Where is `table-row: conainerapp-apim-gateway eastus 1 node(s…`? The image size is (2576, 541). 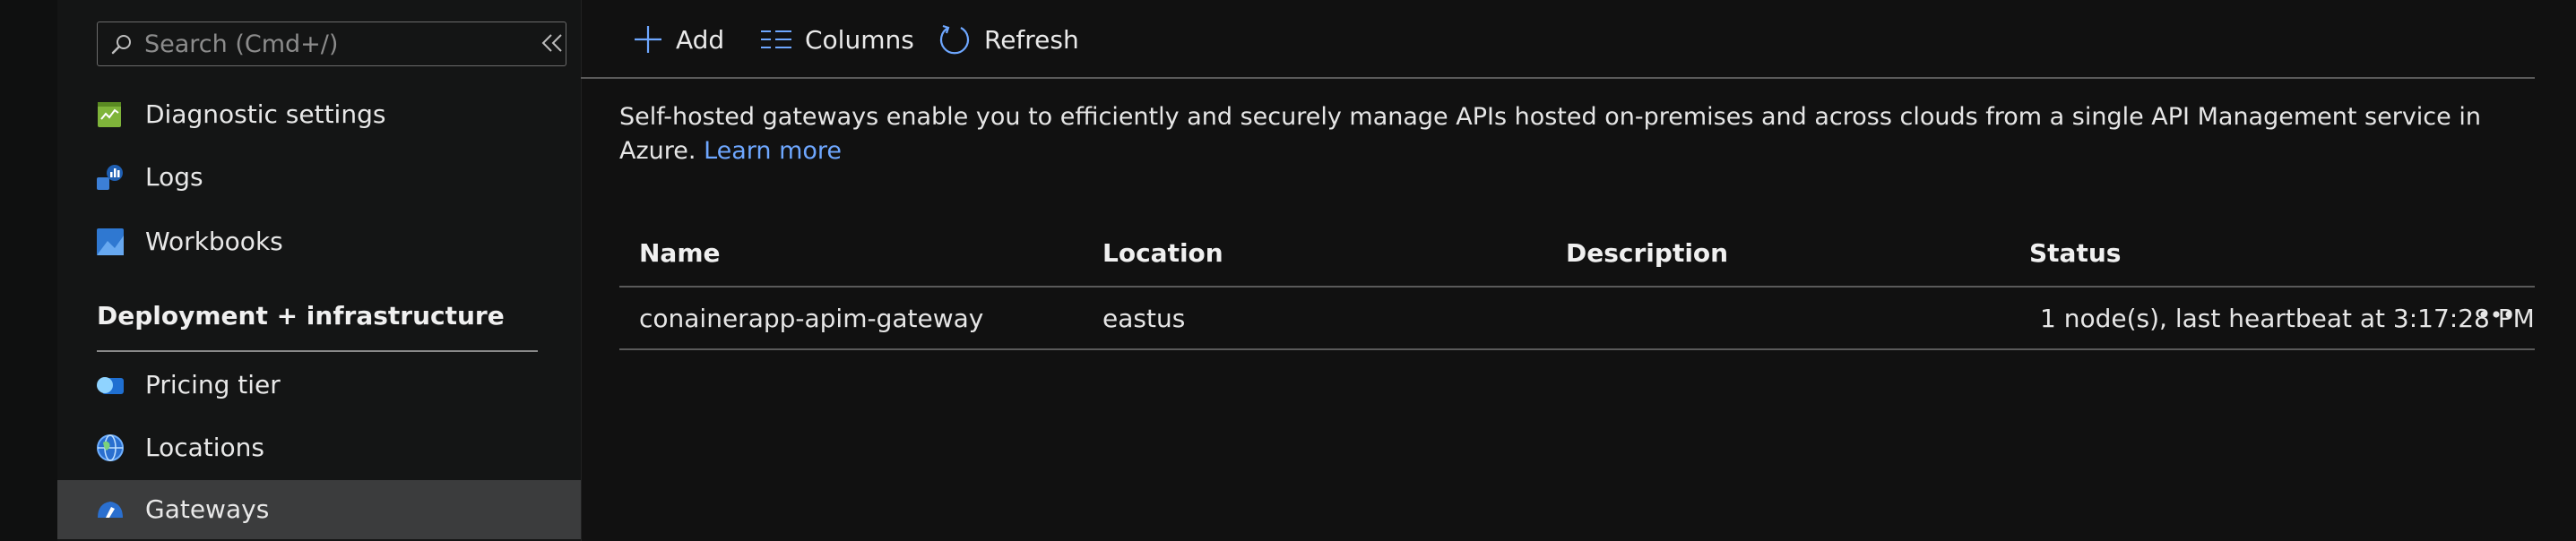 table-row: conainerapp-apim-gateway eastus 1 node(s… is located at coordinates (1577, 319).